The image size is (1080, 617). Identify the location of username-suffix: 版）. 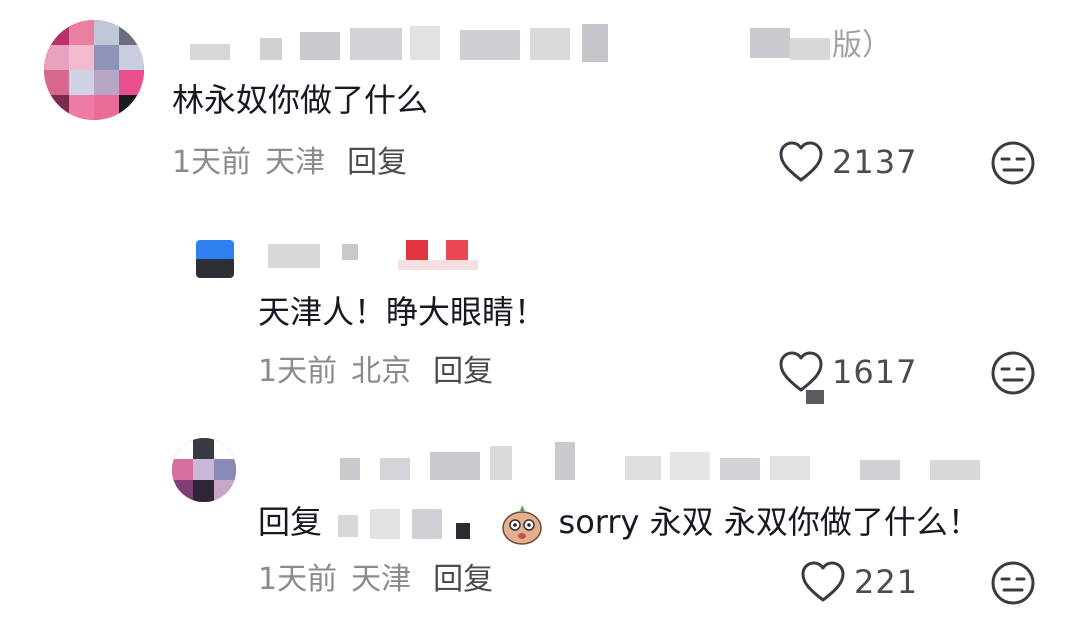
(862, 45).